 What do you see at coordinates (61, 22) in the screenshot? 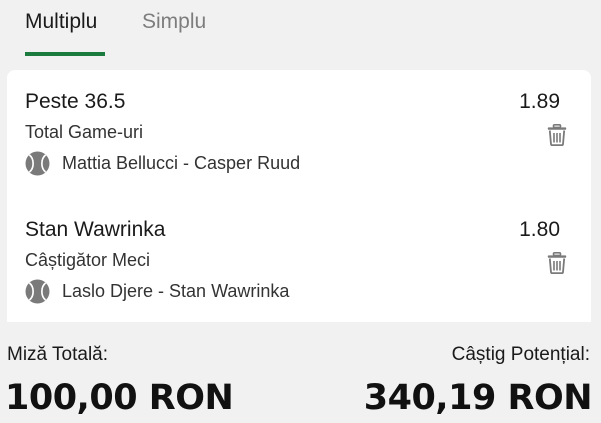
I see `tab-multiplu: Multiplu` at bounding box center [61, 22].